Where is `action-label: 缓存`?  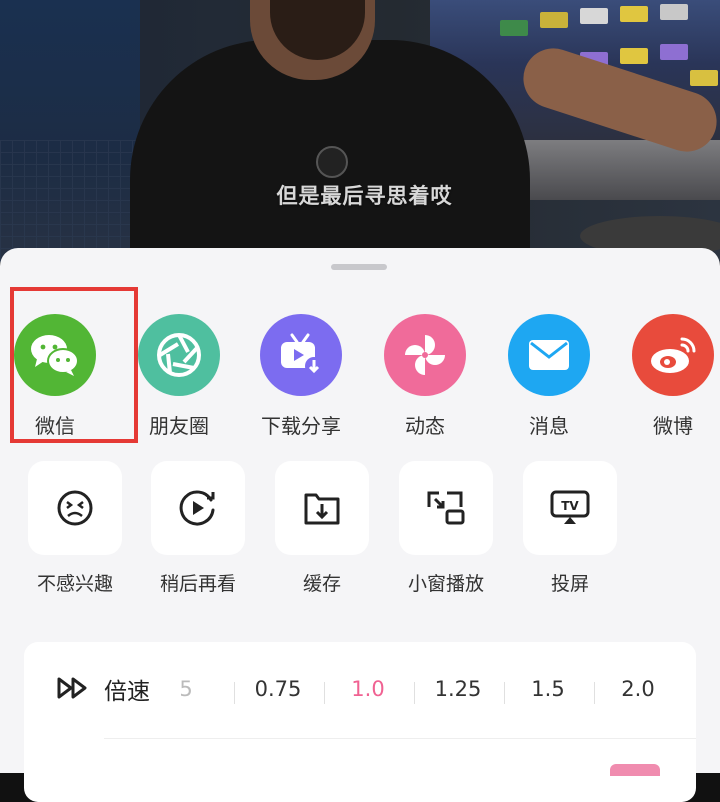
action-label: 缓存 is located at coordinates (321, 584).